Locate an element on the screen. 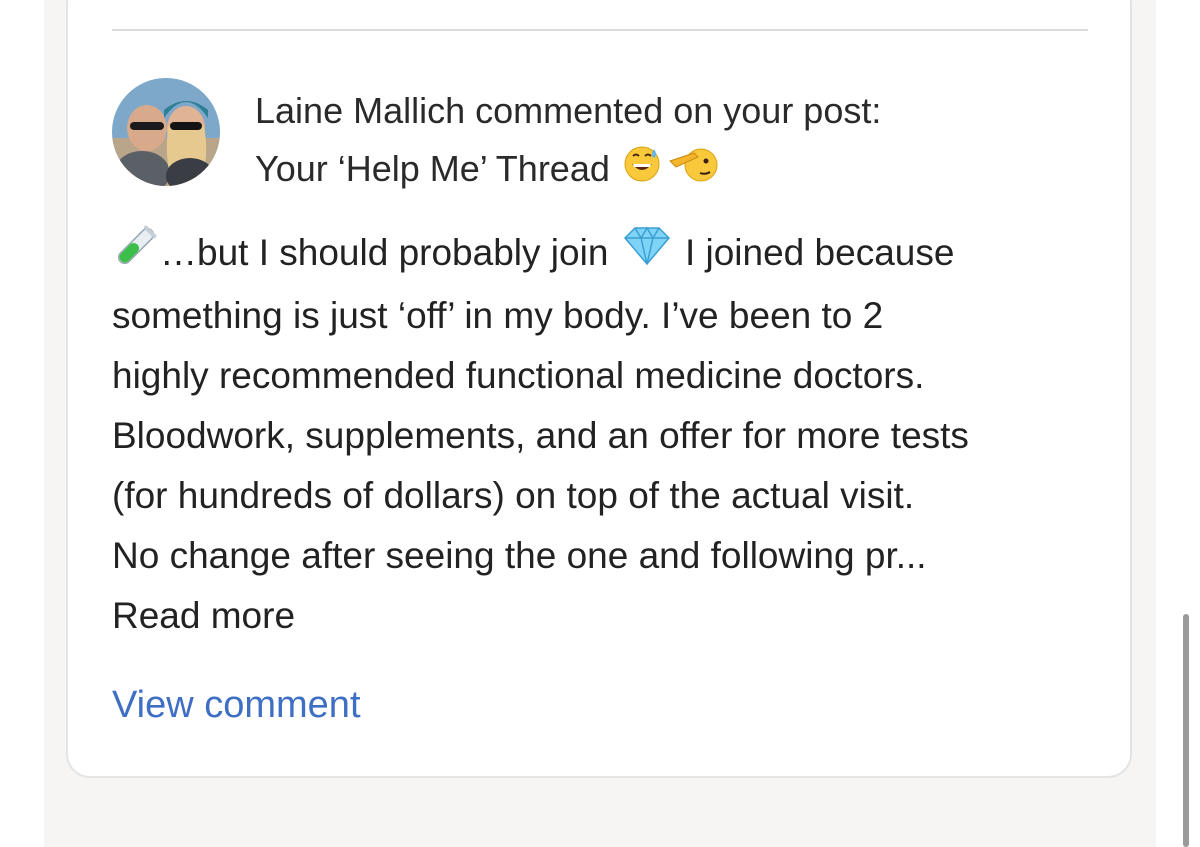 The width and height of the screenshot is (1200, 847). headline-line-1: Laine Mallich commented on your post: is located at coordinates (568, 111).